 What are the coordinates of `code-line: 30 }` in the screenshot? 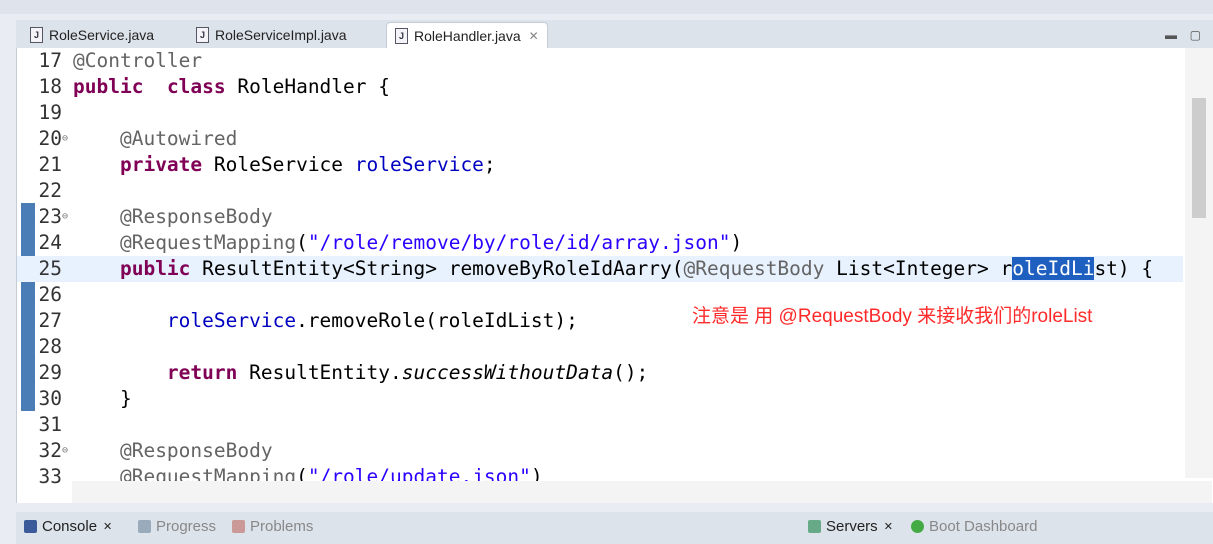 It's located at (600, 399).